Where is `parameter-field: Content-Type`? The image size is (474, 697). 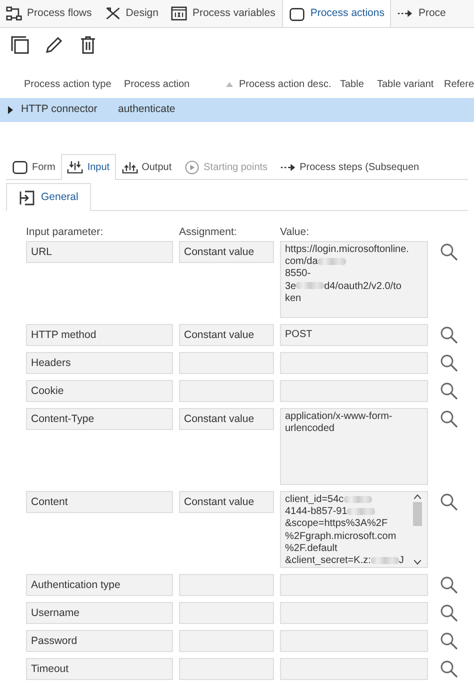
parameter-field: Content-Type is located at coordinates (99, 419).